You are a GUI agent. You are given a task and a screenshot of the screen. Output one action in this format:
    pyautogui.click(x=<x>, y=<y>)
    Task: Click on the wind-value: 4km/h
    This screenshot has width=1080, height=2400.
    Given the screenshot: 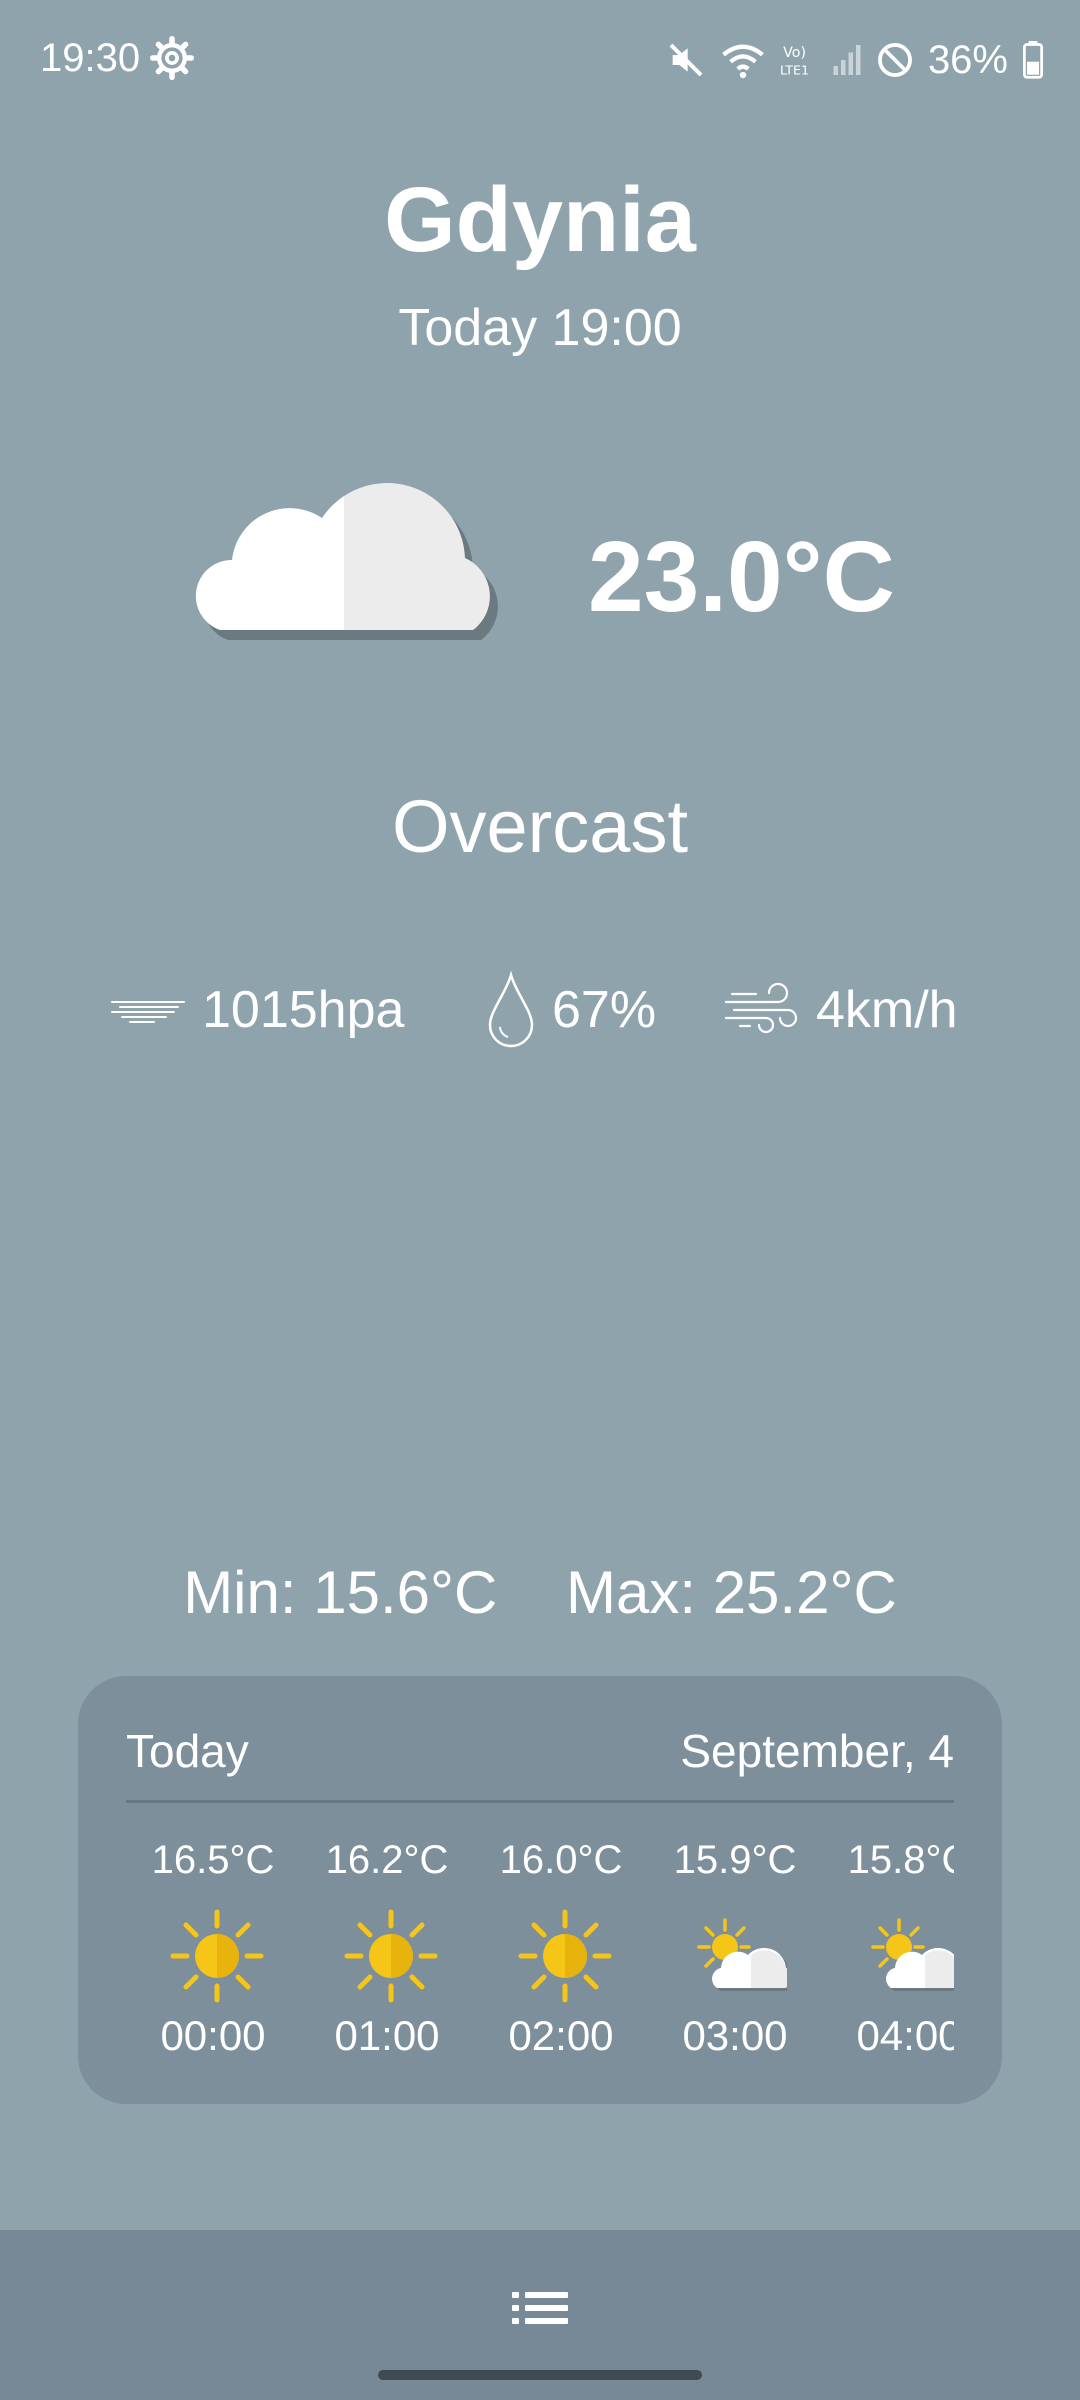 What is the action you would take?
    pyautogui.click(x=887, y=1010)
    